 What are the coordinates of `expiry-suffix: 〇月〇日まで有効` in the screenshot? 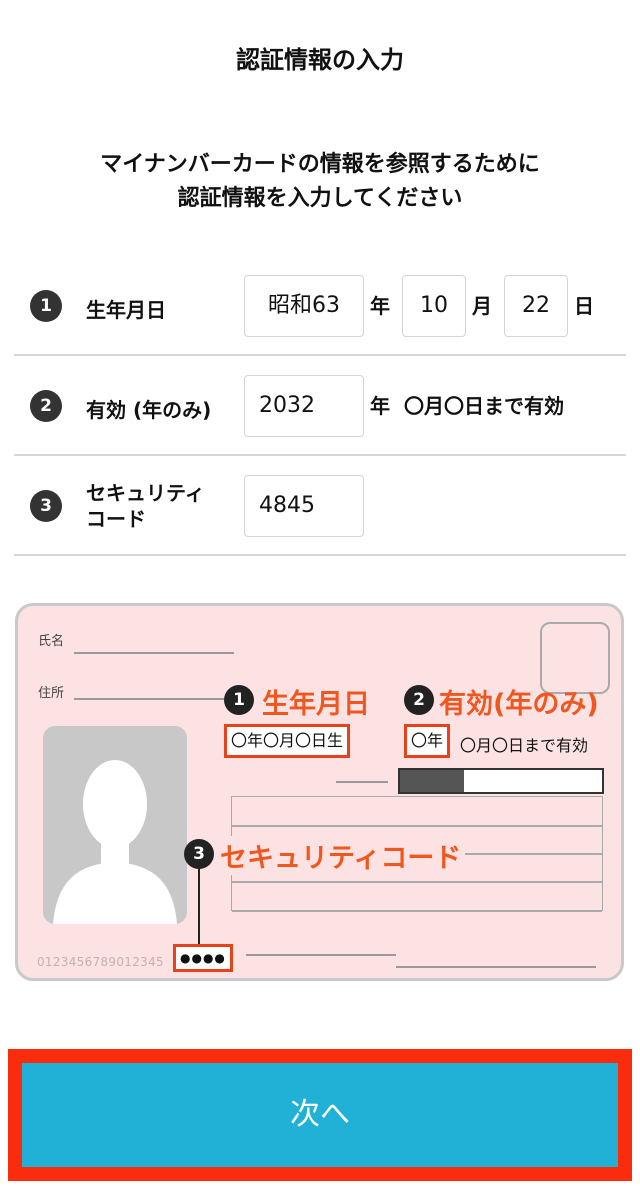 It's located at (484, 406).